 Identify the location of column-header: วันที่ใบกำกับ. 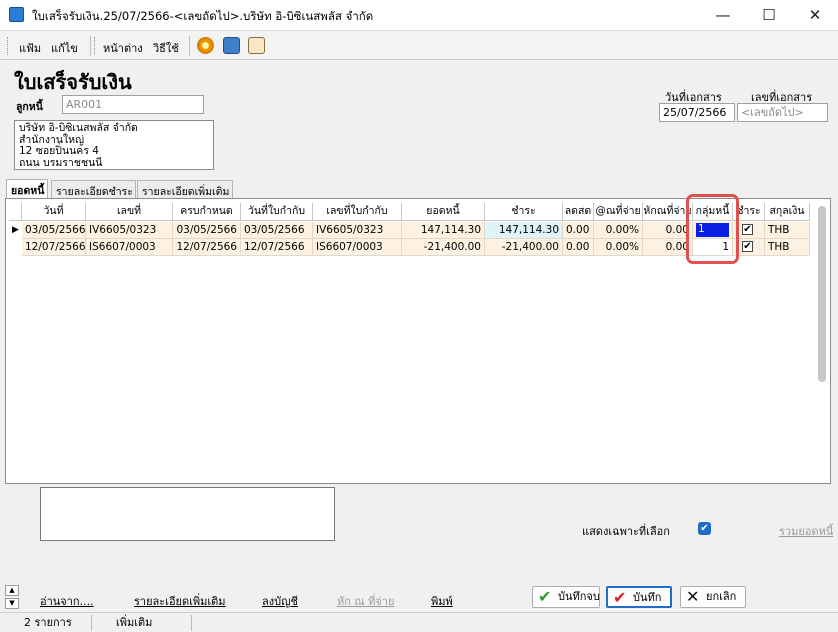
(277, 212).